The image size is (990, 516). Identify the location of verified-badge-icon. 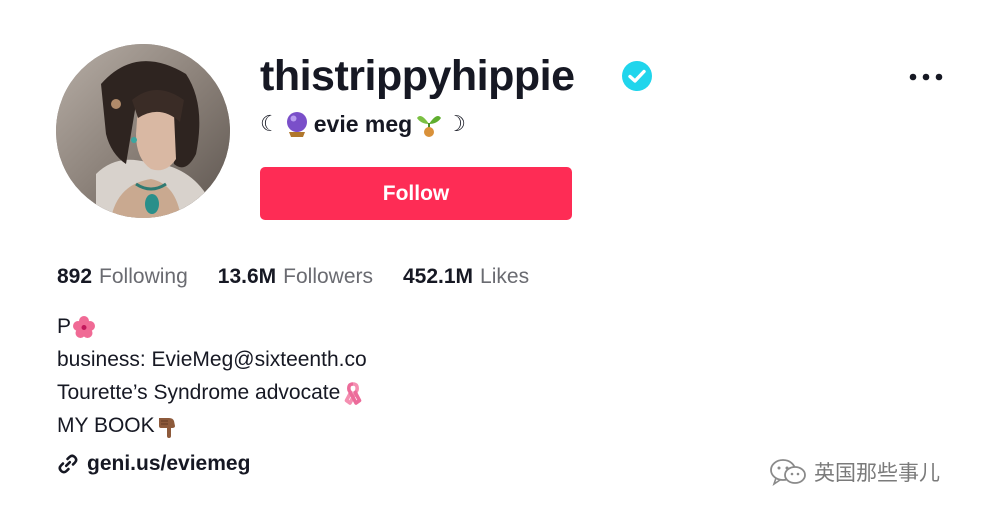
(637, 76).